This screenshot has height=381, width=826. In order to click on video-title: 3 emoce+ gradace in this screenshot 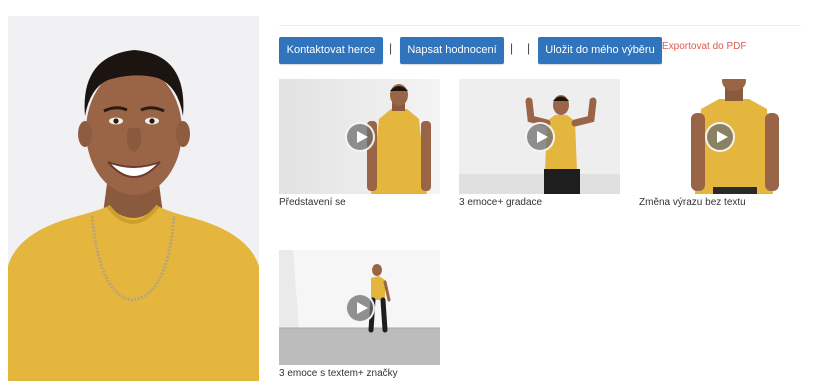, I will do `click(501, 202)`.